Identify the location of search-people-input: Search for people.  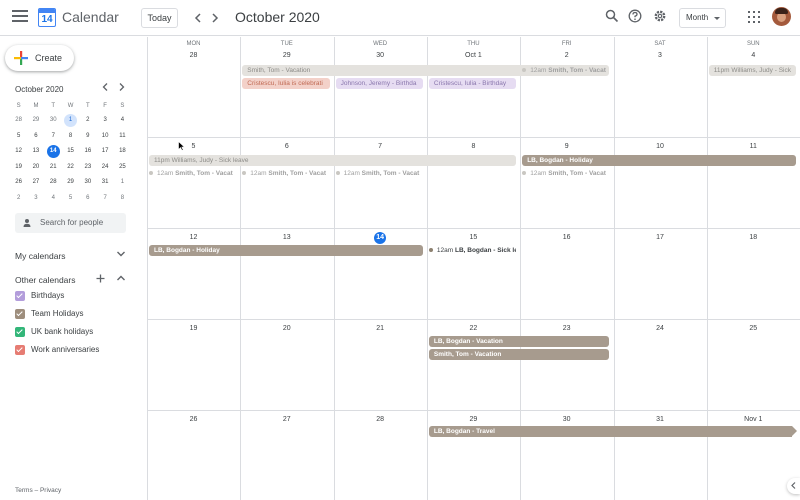
(70, 223).